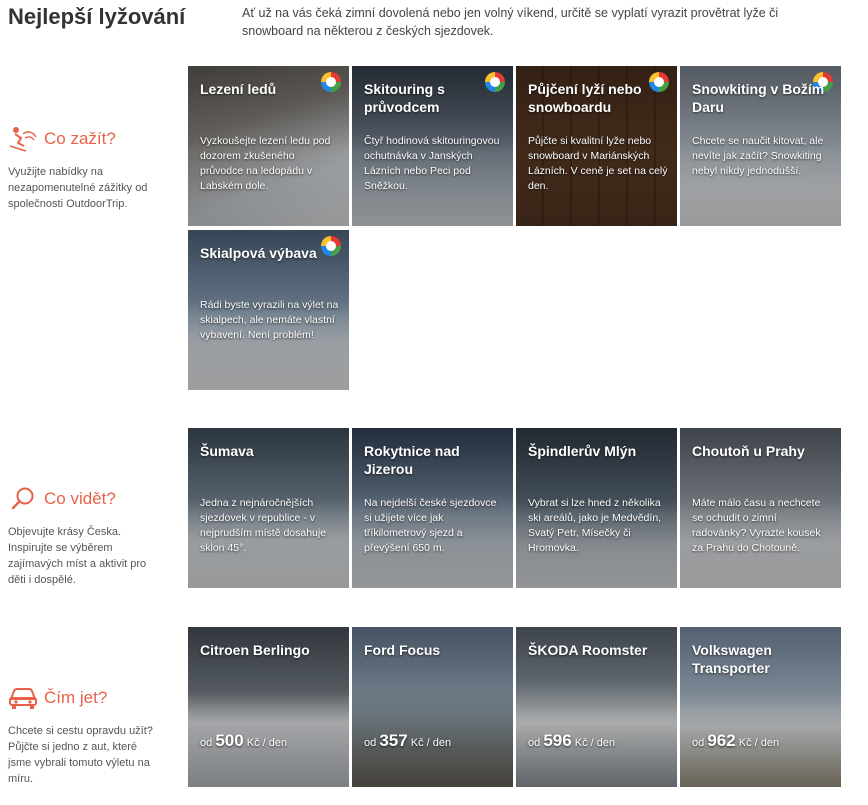 This screenshot has width=868, height=805. I want to click on experience-title: Co zažít?, so click(80, 139).